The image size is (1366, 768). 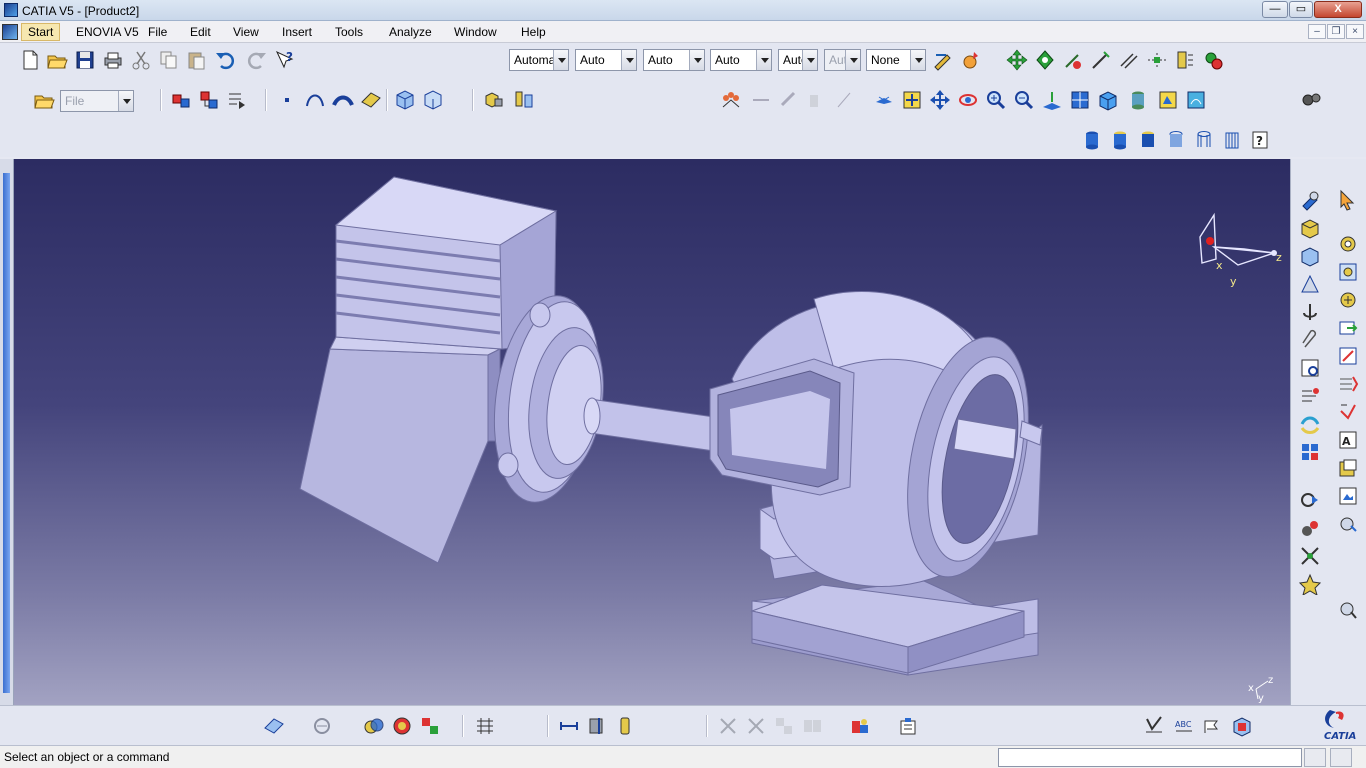 I want to click on measure-item-icon, so click(x=569, y=726).